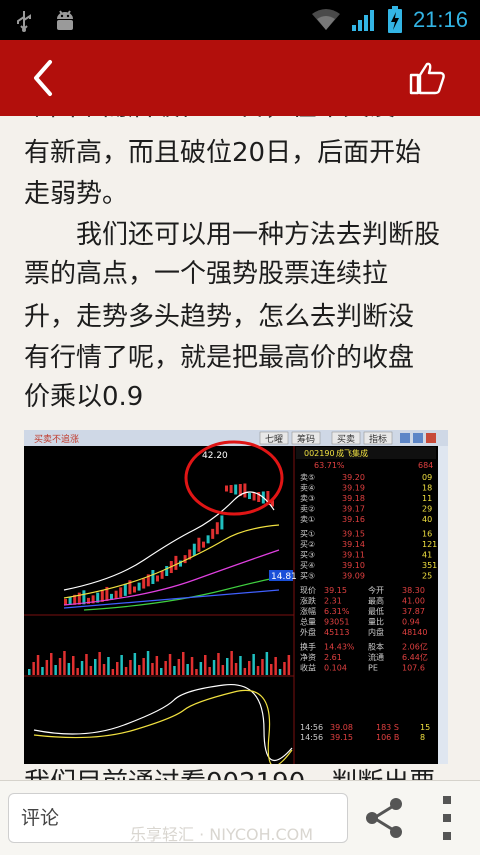 Image resolution: width=480 pixels, height=855 pixels. Describe the element at coordinates (415, 647) in the screenshot. I see `stat-value: 2.06亿` at that location.